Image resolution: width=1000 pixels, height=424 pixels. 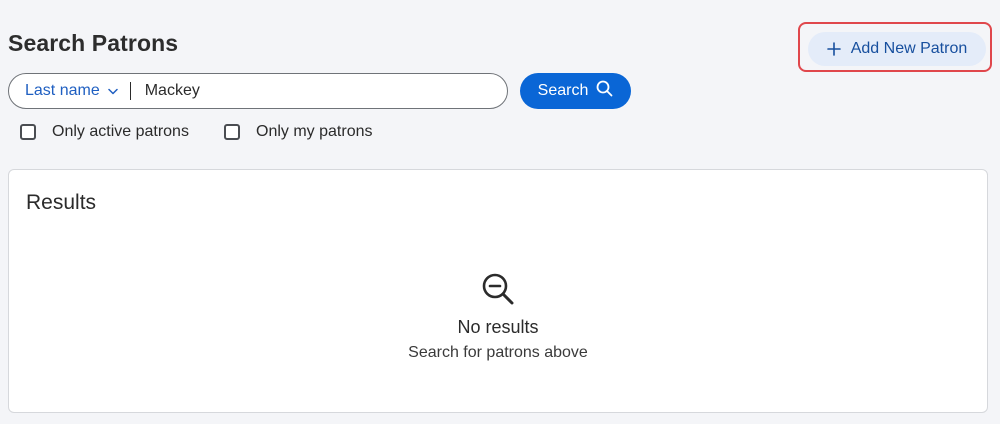 I want to click on search-button: Search, so click(x=575, y=91).